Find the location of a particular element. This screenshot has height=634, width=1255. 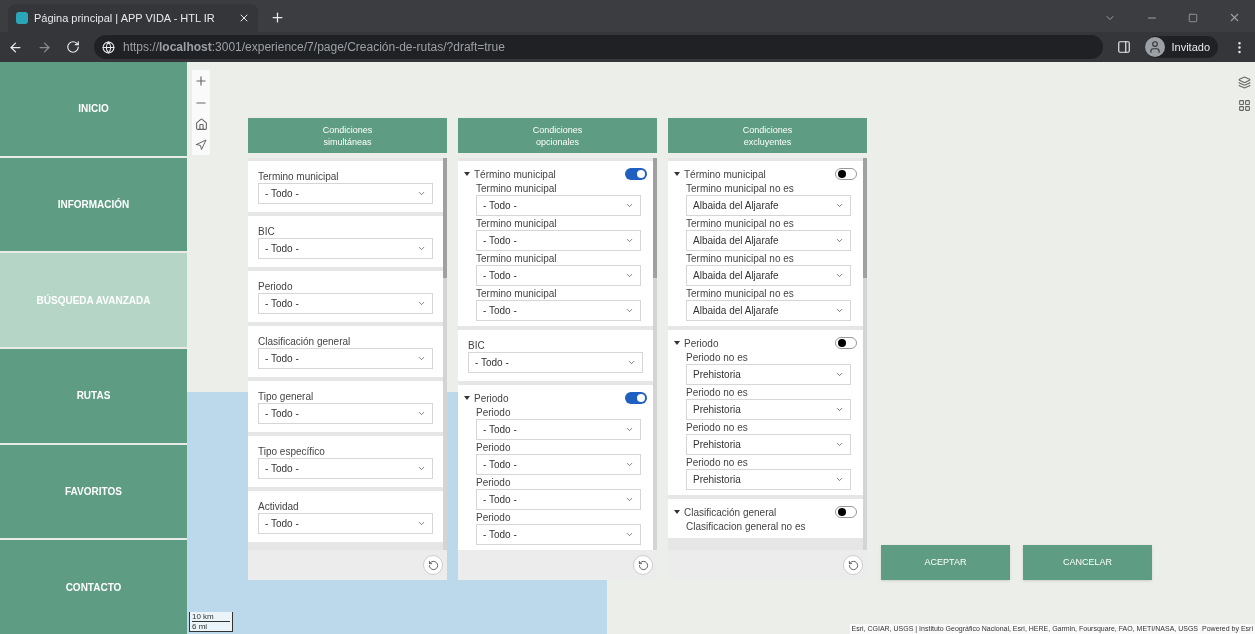

forward-icon is located at coordinates (44, 47).